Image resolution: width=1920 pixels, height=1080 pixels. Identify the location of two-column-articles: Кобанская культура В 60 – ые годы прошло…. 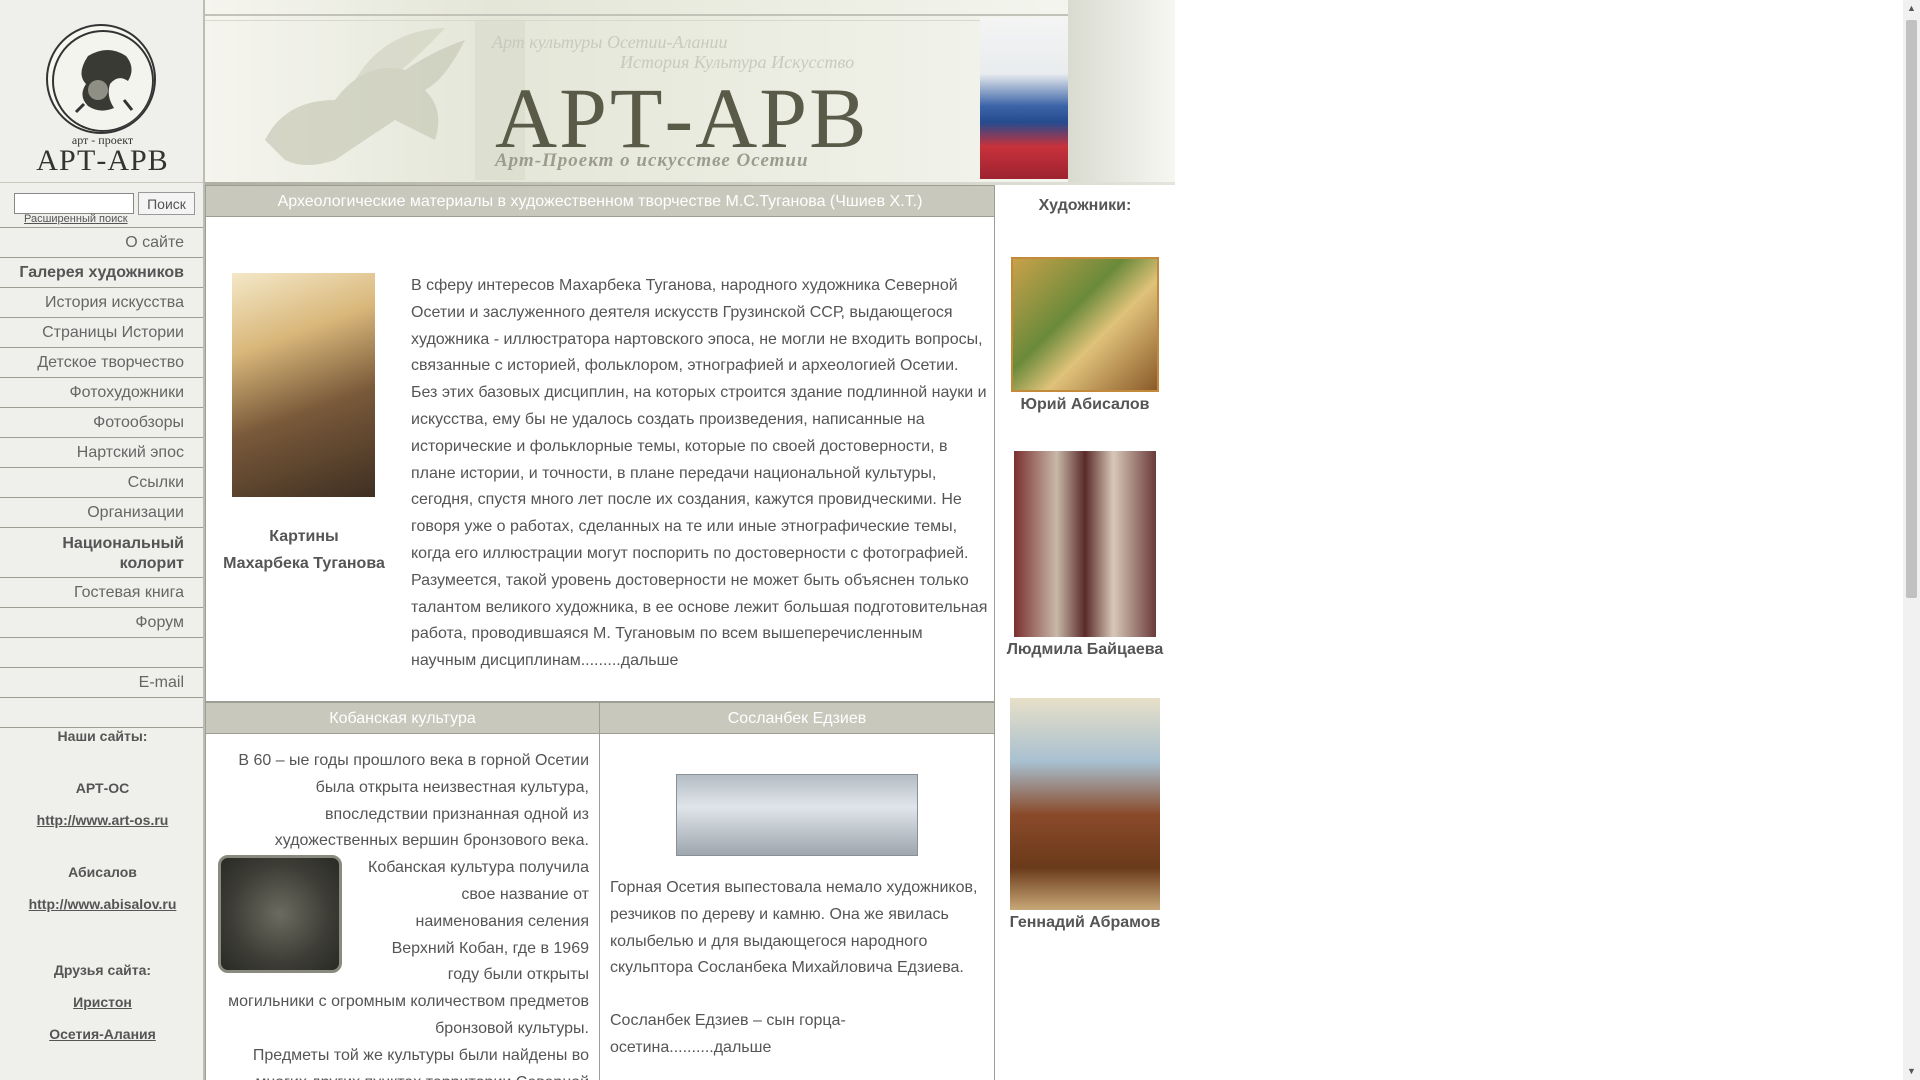
(600, 891).